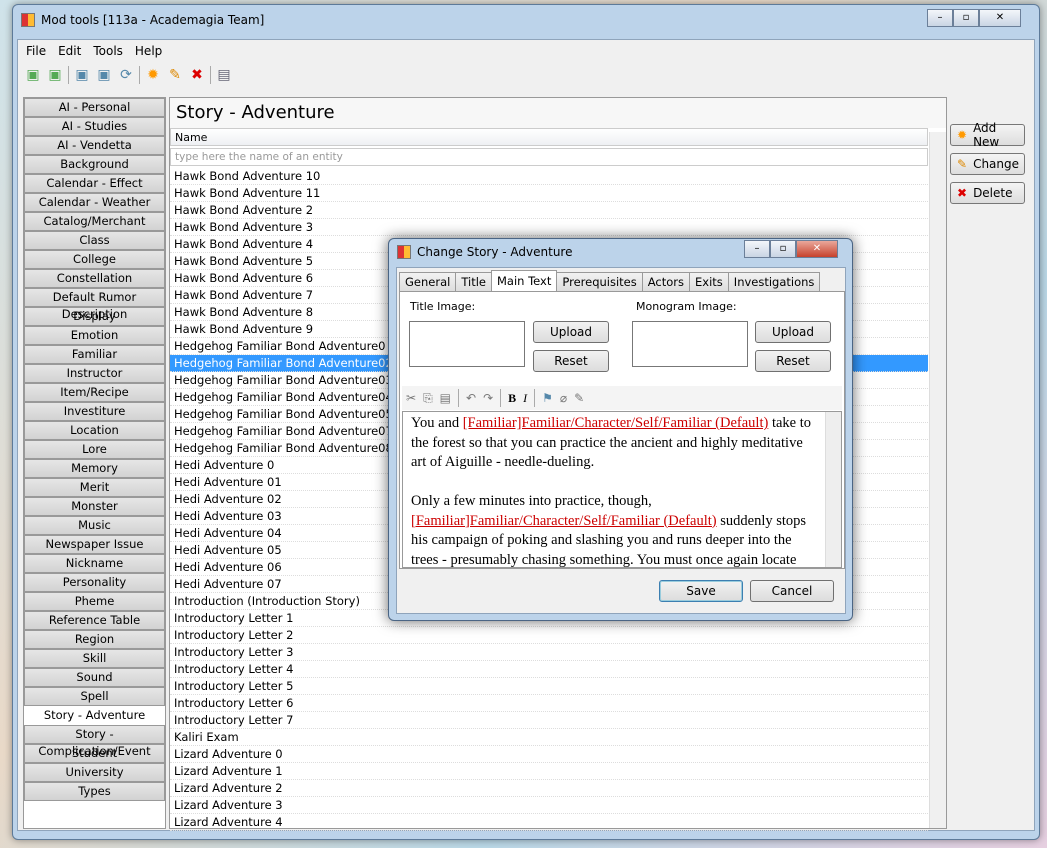 The width and height of the screenshot is (1047, 848). I want to click on tab-prerequisites: Prerequisites, so click(599, 282).